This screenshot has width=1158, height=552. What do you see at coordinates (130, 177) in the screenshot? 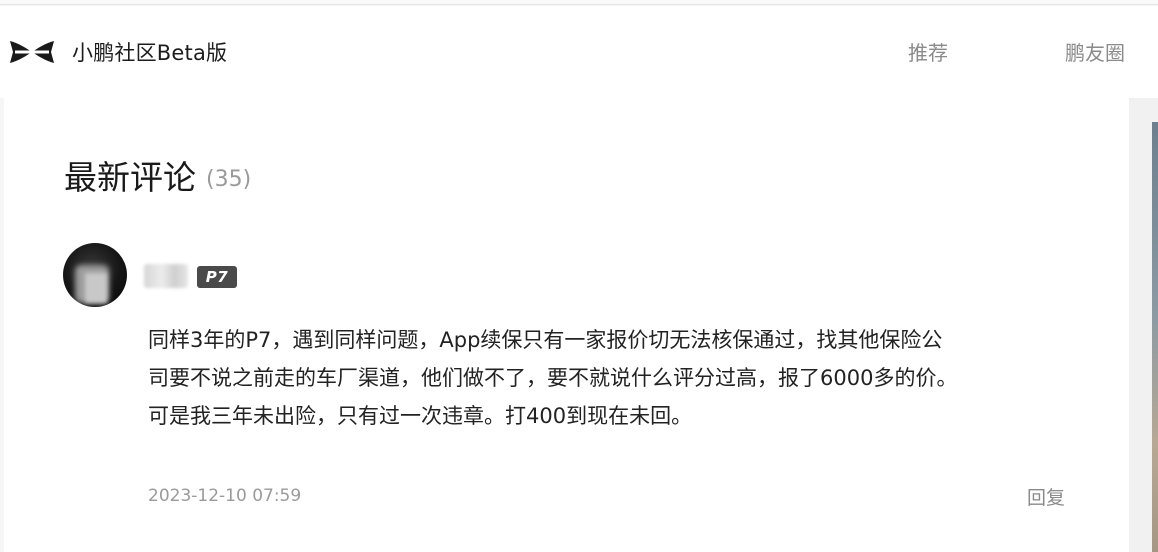
I see `section-title: 最新评论` at bounding box center [130, 177].